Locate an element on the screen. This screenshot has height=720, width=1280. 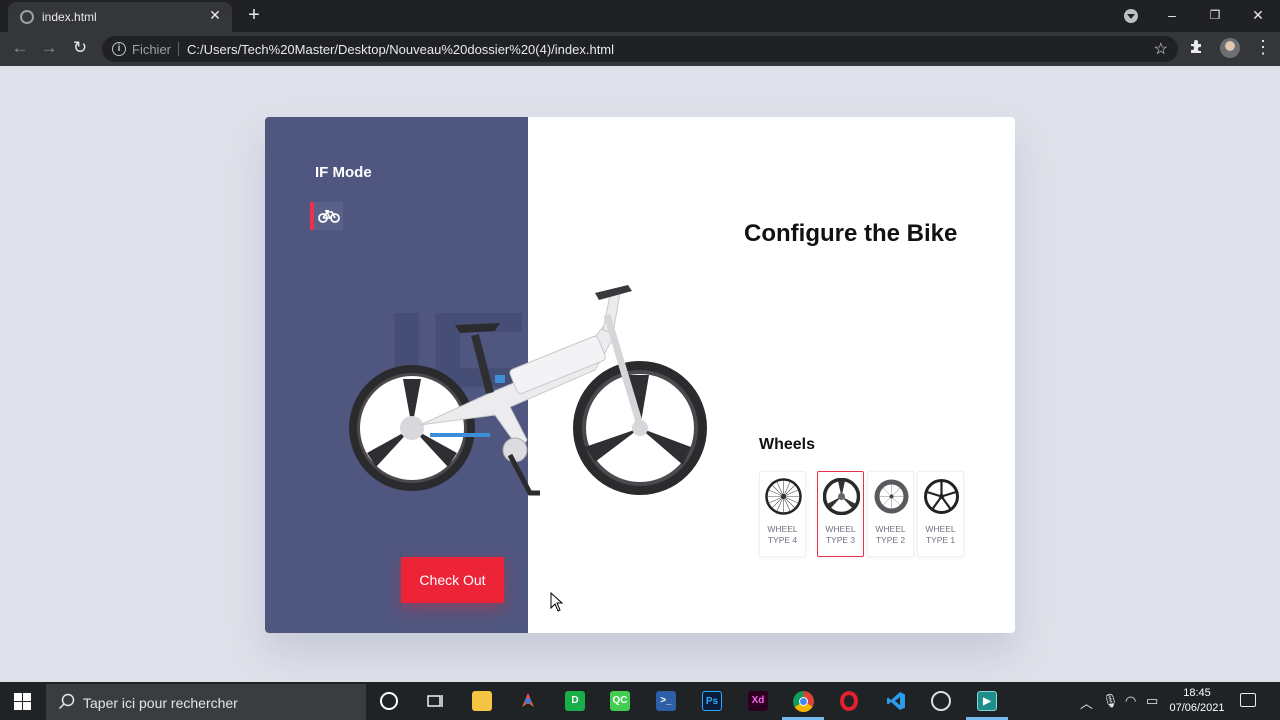
bike-mode-button is located at coordinates (326, 216).